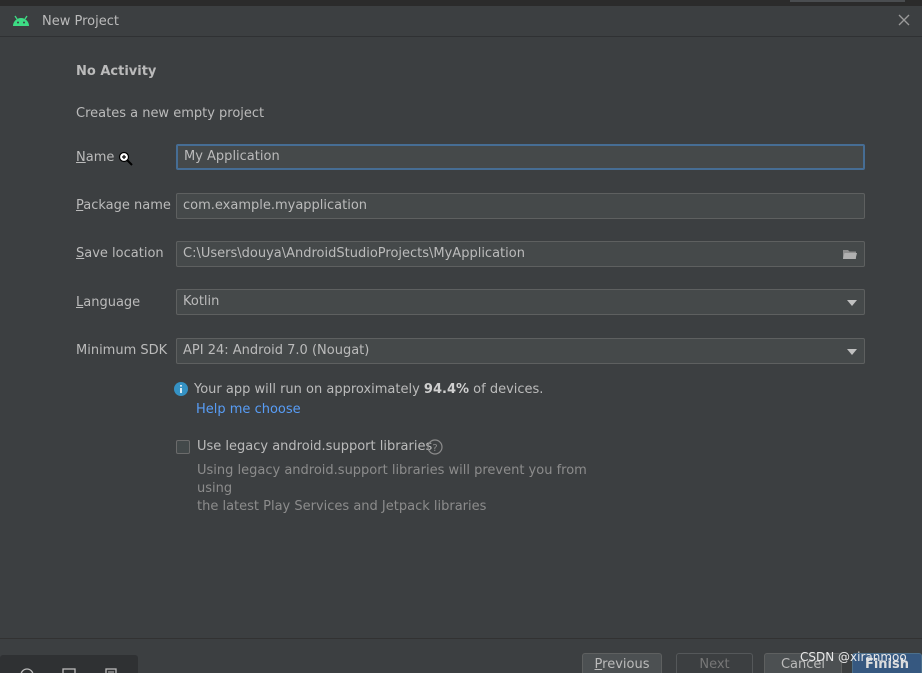 This screenshot has width=922, height=673. What do you see at coordinates (170, 113) in the screenshot?
I see `template-description: Creates a new empty project` at bounding box center [170, 113].